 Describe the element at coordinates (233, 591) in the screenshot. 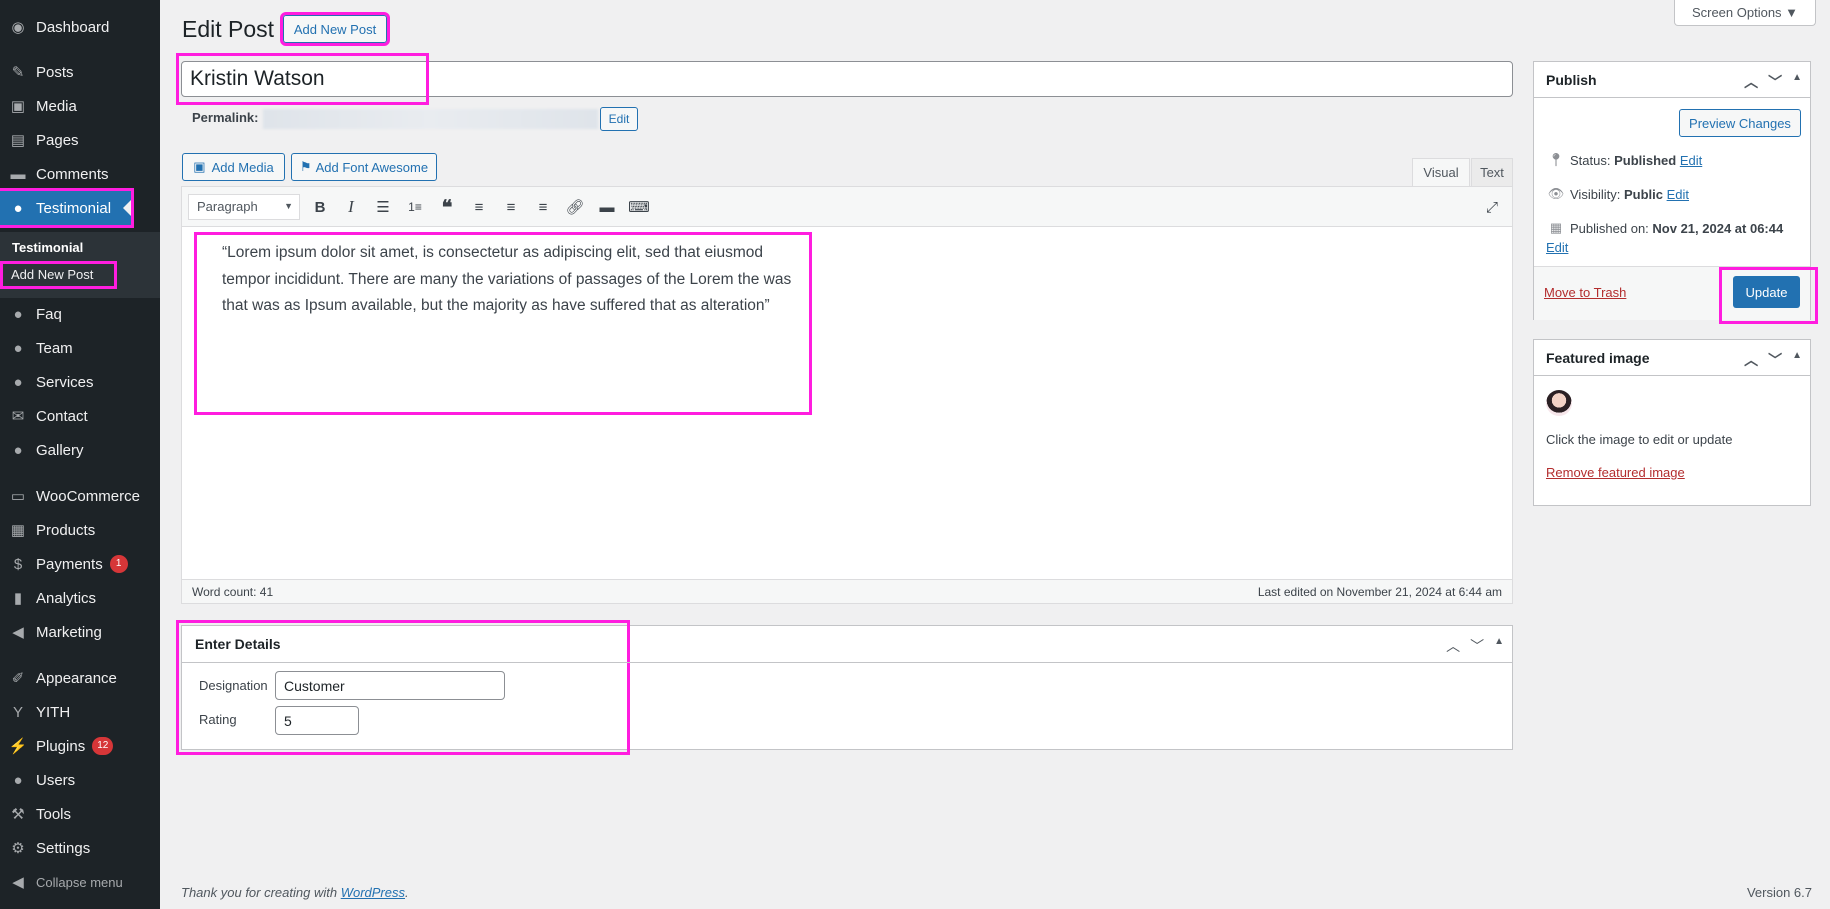

I see `word-count: Word count: 41` at that location.